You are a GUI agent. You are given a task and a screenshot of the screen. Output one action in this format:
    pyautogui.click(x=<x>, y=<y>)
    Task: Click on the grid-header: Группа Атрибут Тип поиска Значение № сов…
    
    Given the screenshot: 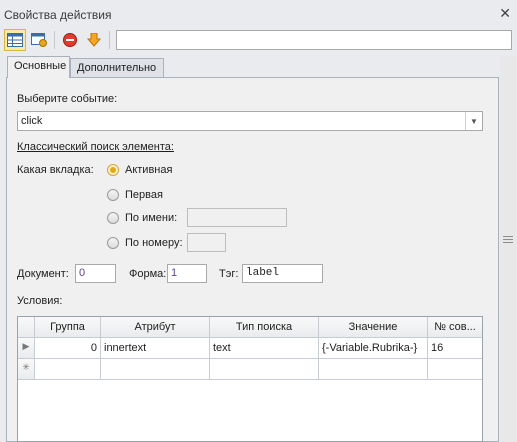 What is the action you would take?
    pyautogui.click(x=250, y=327)
    